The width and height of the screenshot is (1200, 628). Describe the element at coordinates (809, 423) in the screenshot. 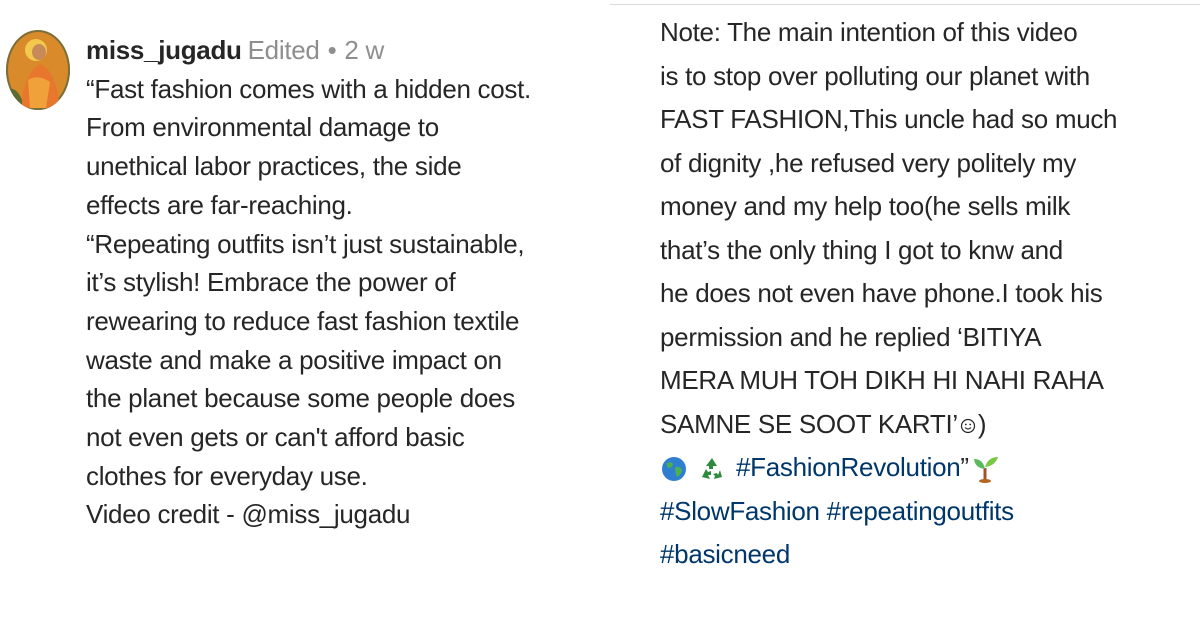

I see `caption-text: SAMNE SE SOOT KARTI’` at that location.